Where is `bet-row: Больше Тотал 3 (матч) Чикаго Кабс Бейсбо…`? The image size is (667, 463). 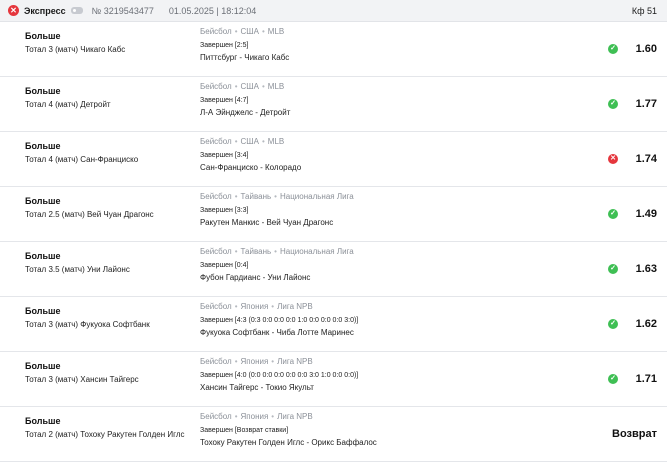
bet-row: Больше Тотал 3 (матч) Чикаго Кабс Бейсбо… is located at coordinates (333, 49).